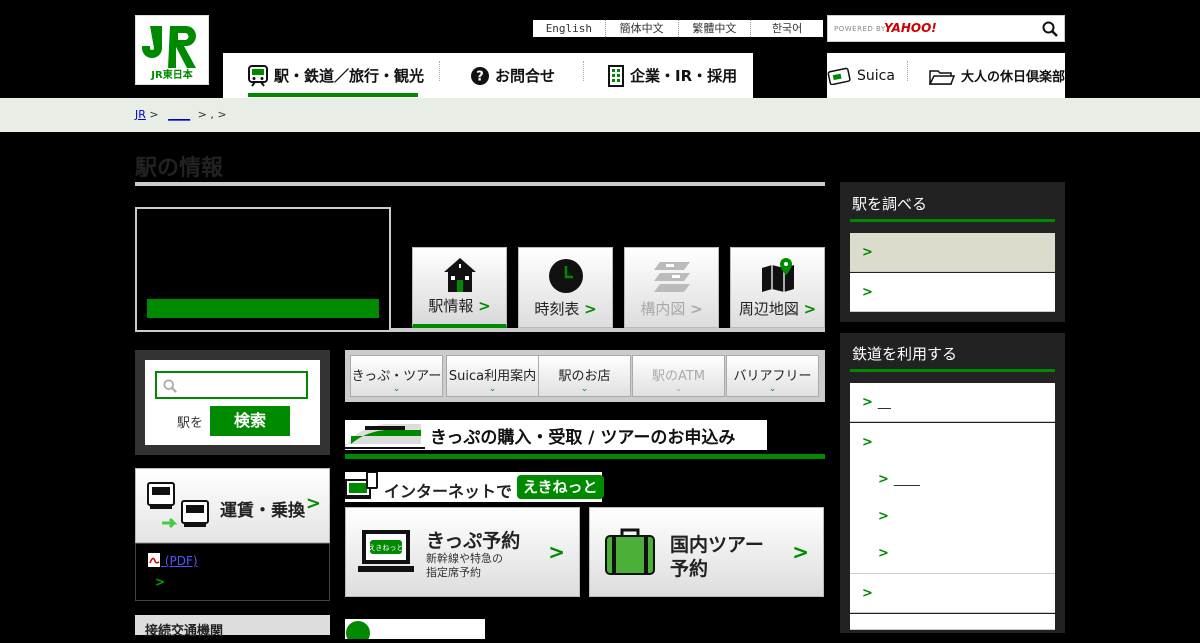 The height and width of the screenshot is (643, 1200). Describe the element at coordinates (396, 376) in the screenshot. I see `tab-tickets-tours: きっぷ・ツアー ⌄` at that location.